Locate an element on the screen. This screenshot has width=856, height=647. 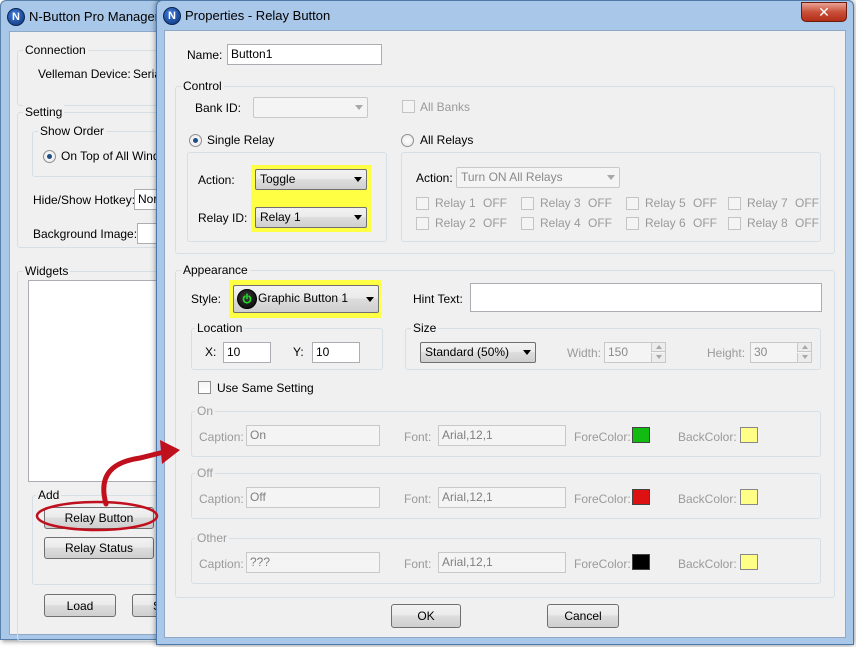
annotation-overlay is located at coordinates (107, 486).